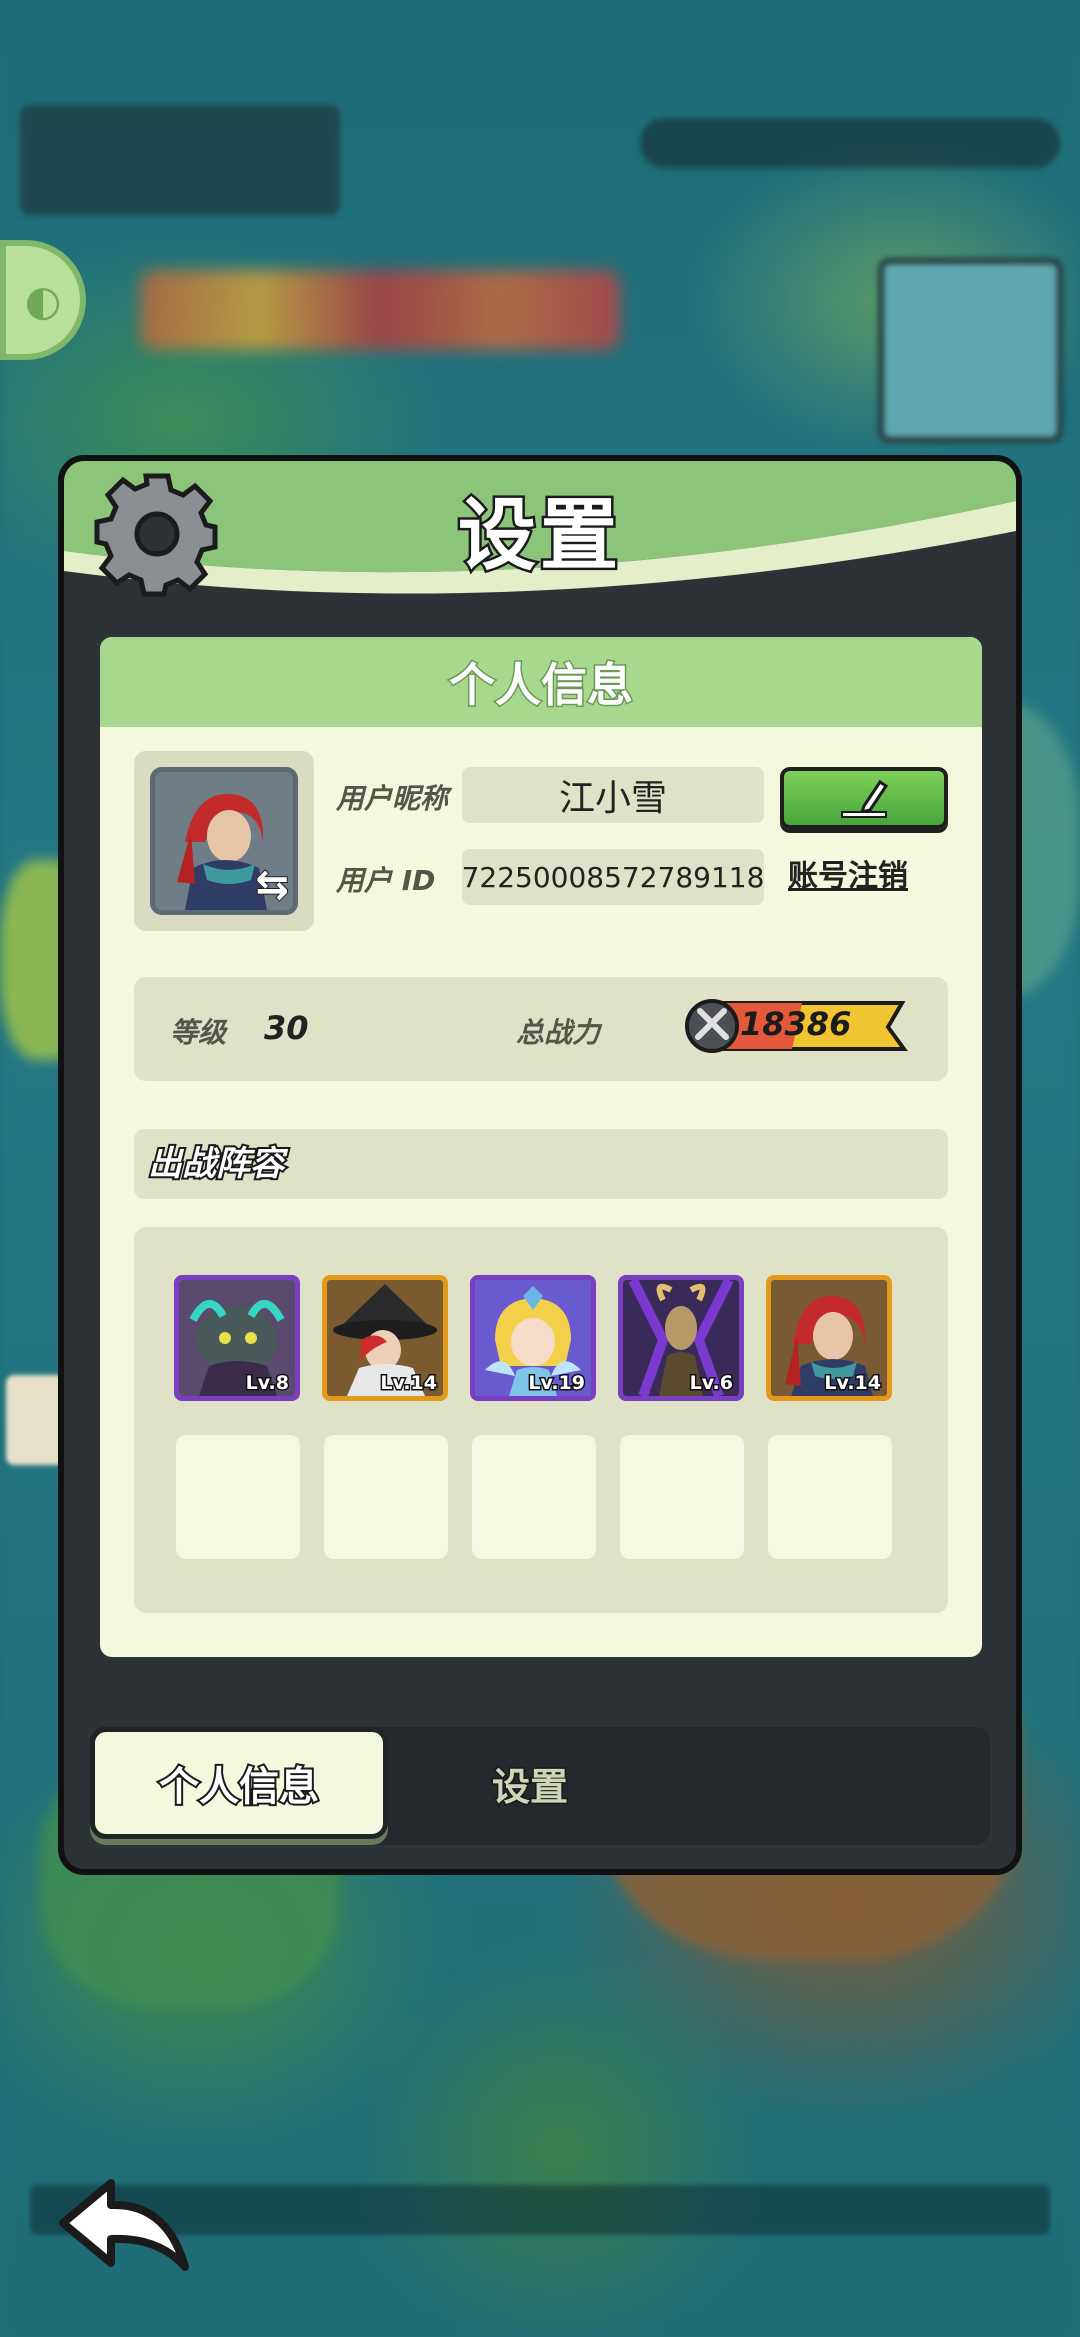 The height and width of the screenshot is (2337, 1080). I want to click on edit-nickname-button, so click(864, 798).